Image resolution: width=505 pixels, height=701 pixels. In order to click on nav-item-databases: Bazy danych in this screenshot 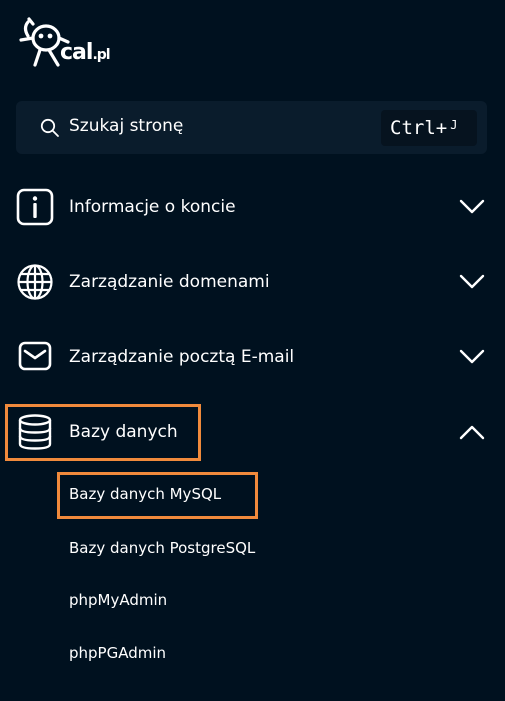, I will do `click(252, 432)`.